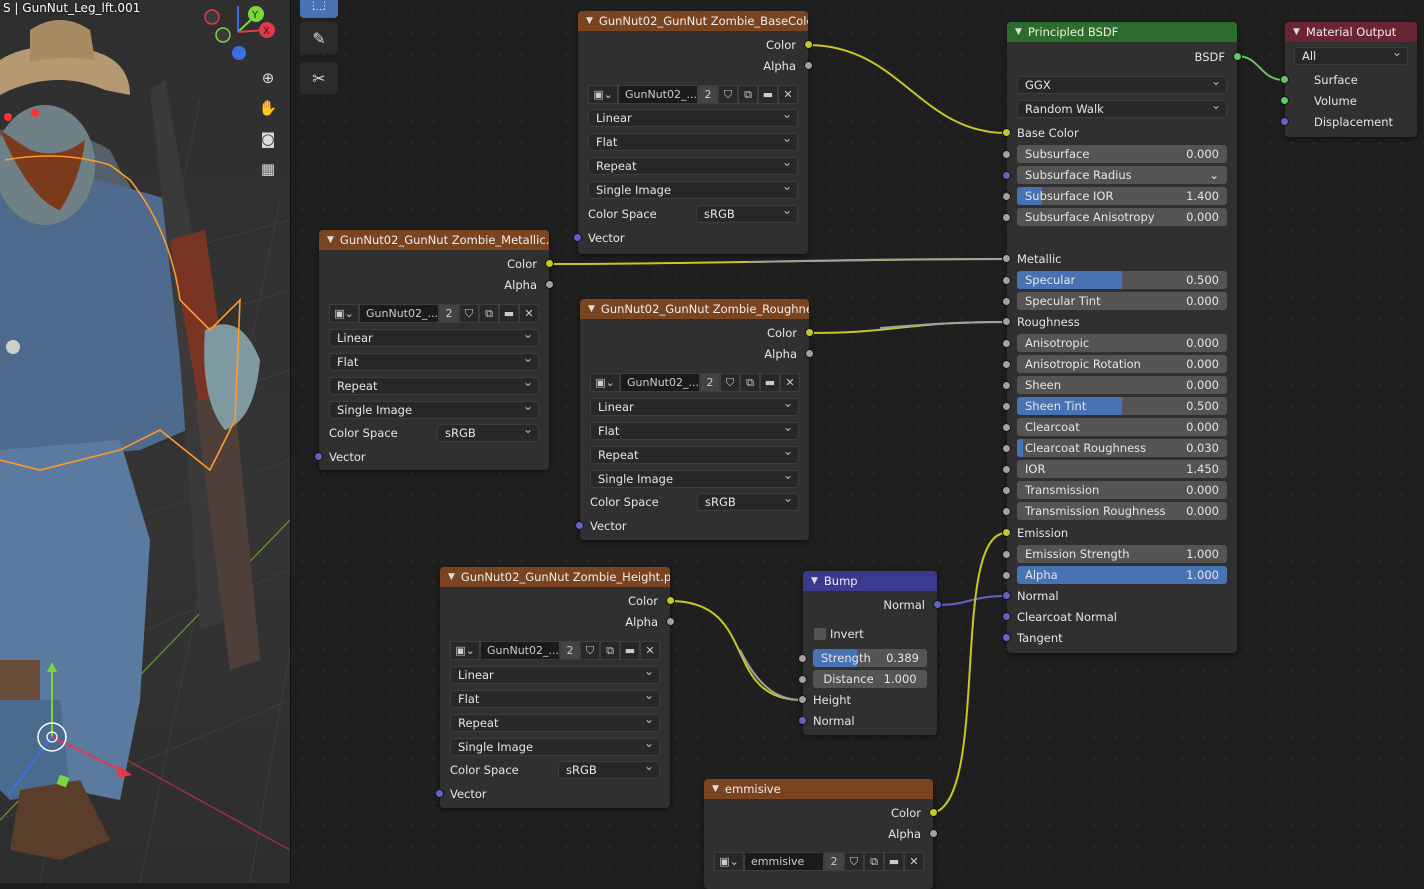 The height and width of the screenshot is (889, 1424). I want to click on distance-input-socket, so click(802, 679).